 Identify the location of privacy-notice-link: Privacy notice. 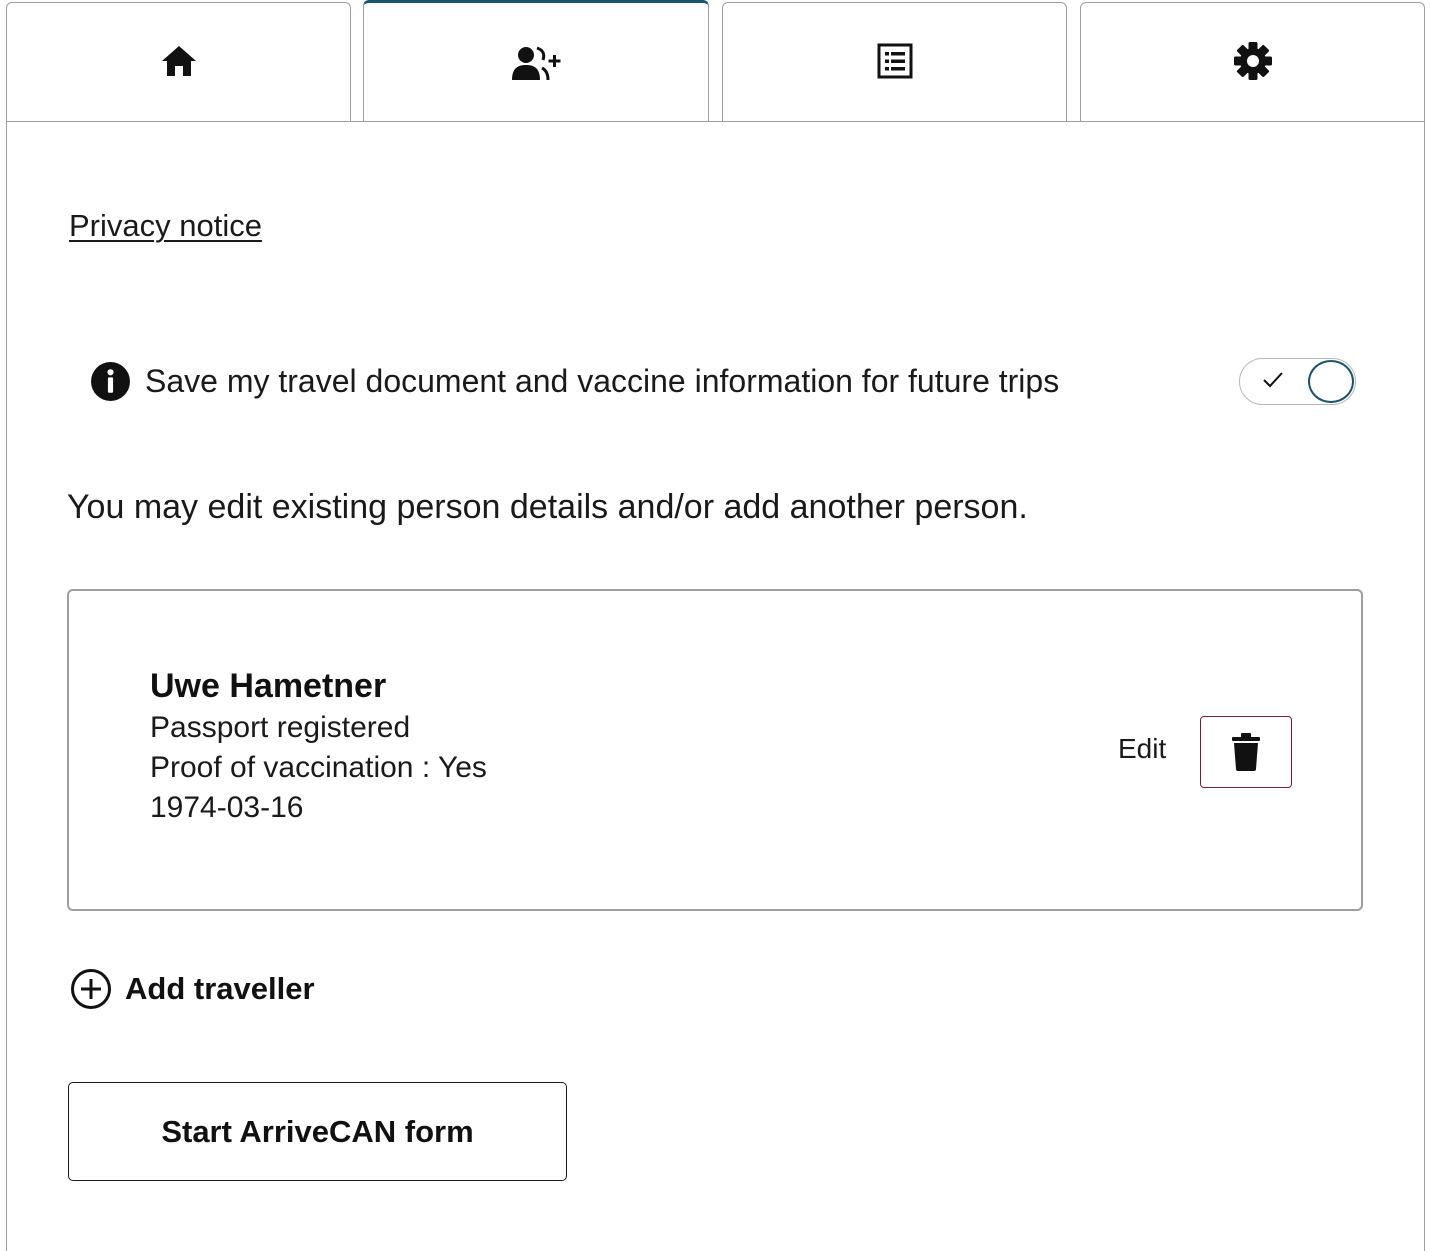
(165, 226).